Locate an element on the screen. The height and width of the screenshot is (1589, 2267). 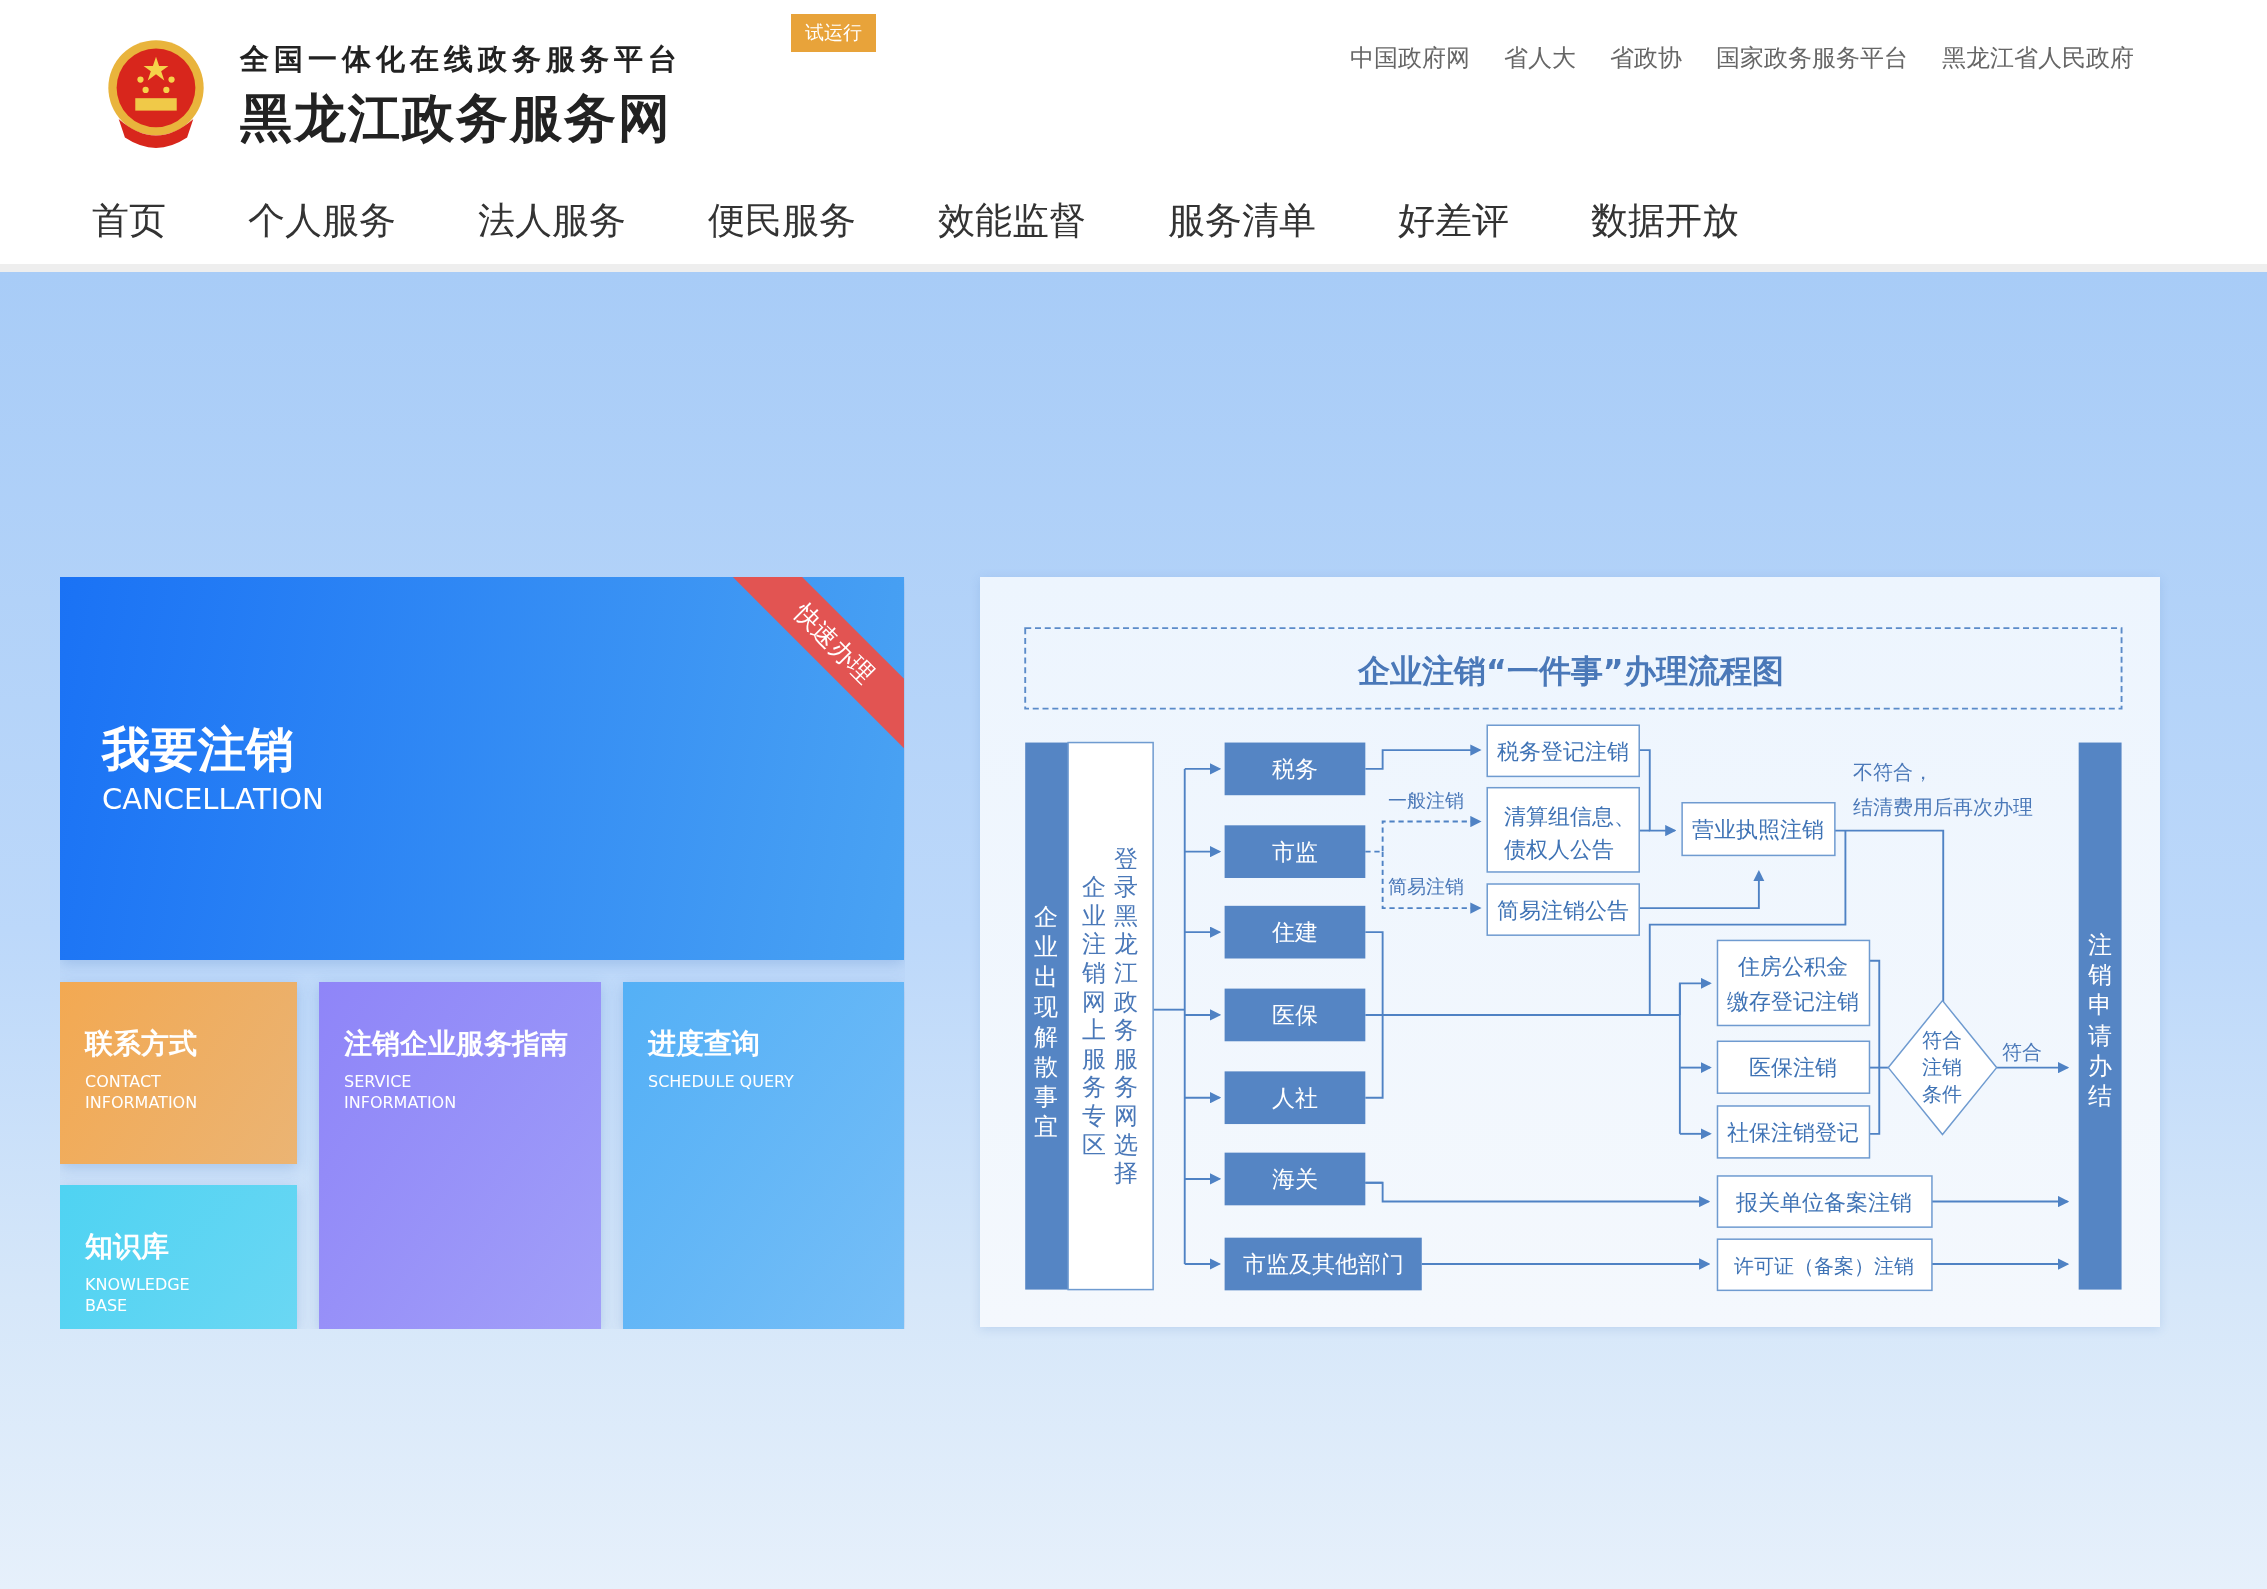
process-box: 简易注销公告 is located at coordinates (1563, 909).